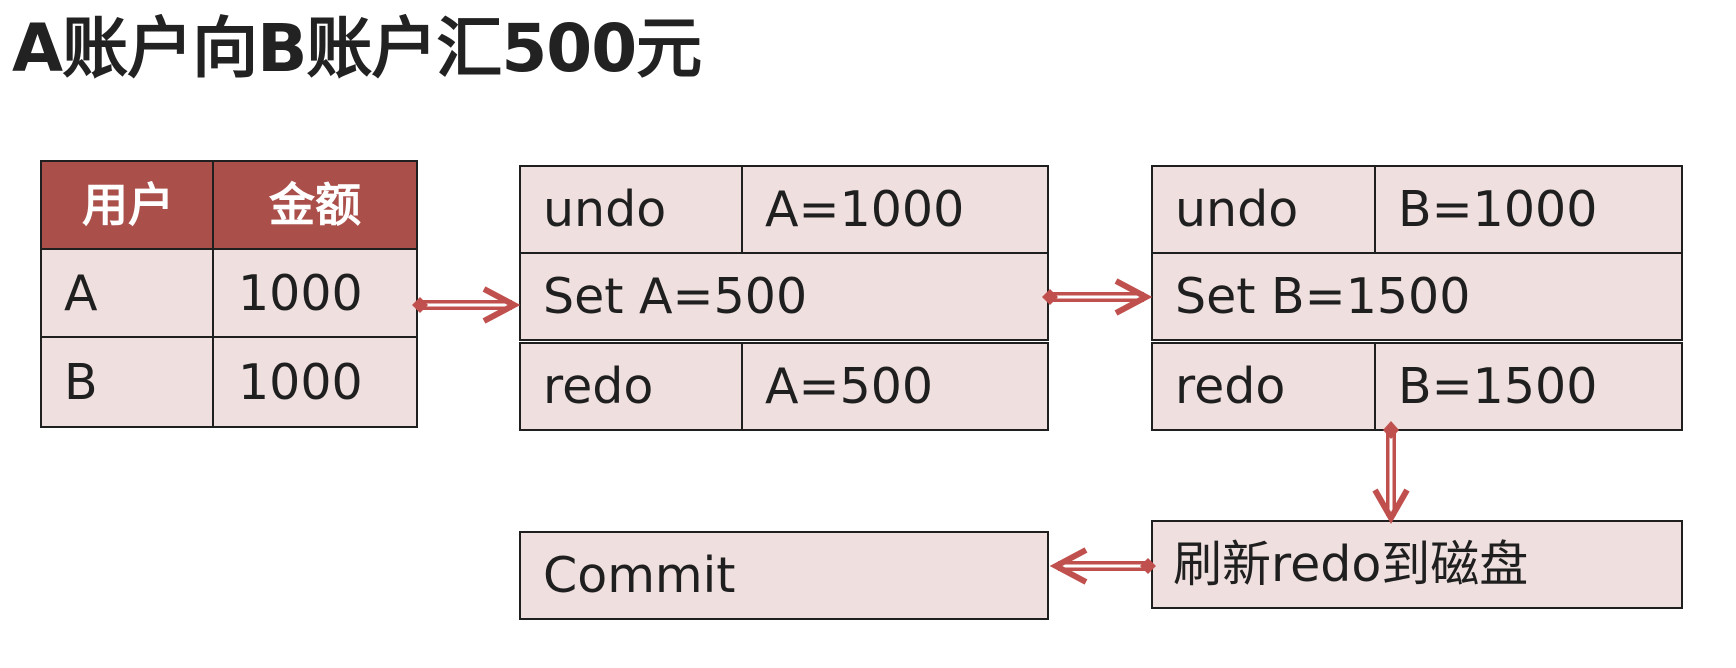 This screenshot has width=1736, height=668. I want to click on arrow-flush-to-commit, so click(1102, 566).